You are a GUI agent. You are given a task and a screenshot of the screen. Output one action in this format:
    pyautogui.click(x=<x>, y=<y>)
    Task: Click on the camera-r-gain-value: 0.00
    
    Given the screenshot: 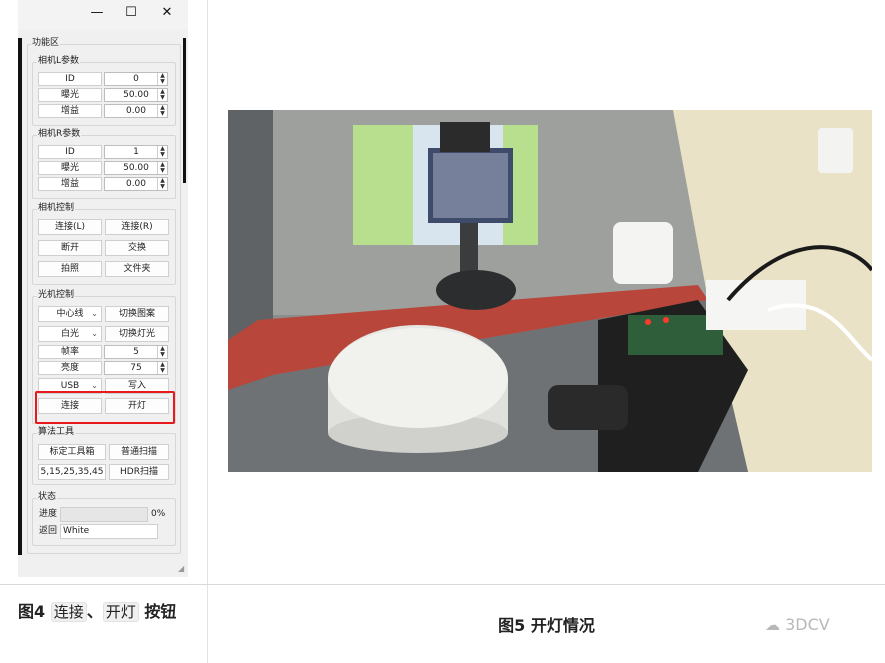 What is the action you would take?
    pyautogui.click(x=136, y=184)
    